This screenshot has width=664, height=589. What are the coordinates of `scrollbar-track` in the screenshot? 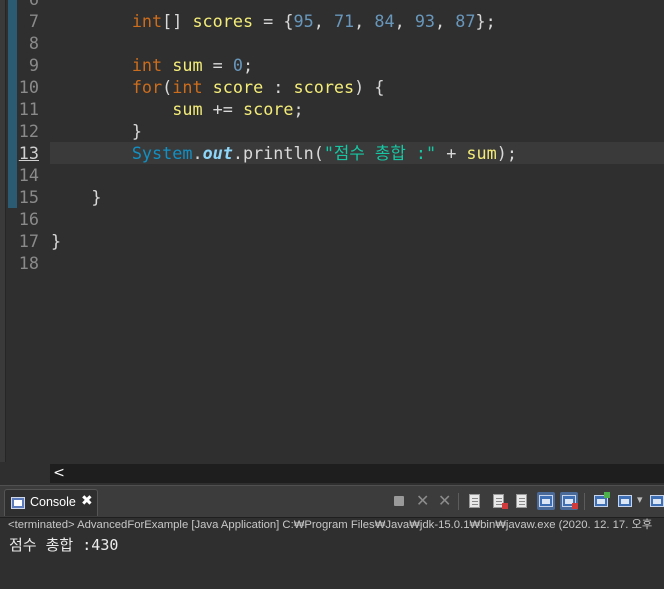 It's located at (357, 473).